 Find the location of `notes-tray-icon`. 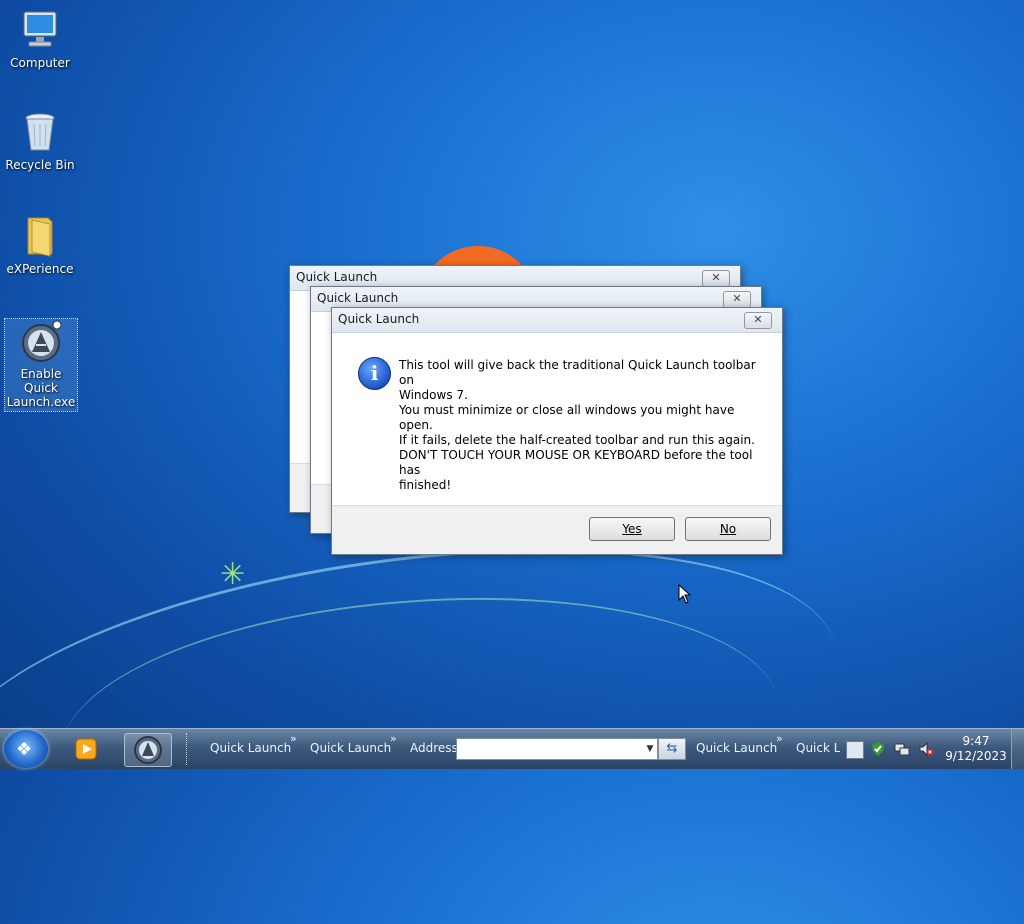

notes-tray-icon is located at coordinates (855, 750).